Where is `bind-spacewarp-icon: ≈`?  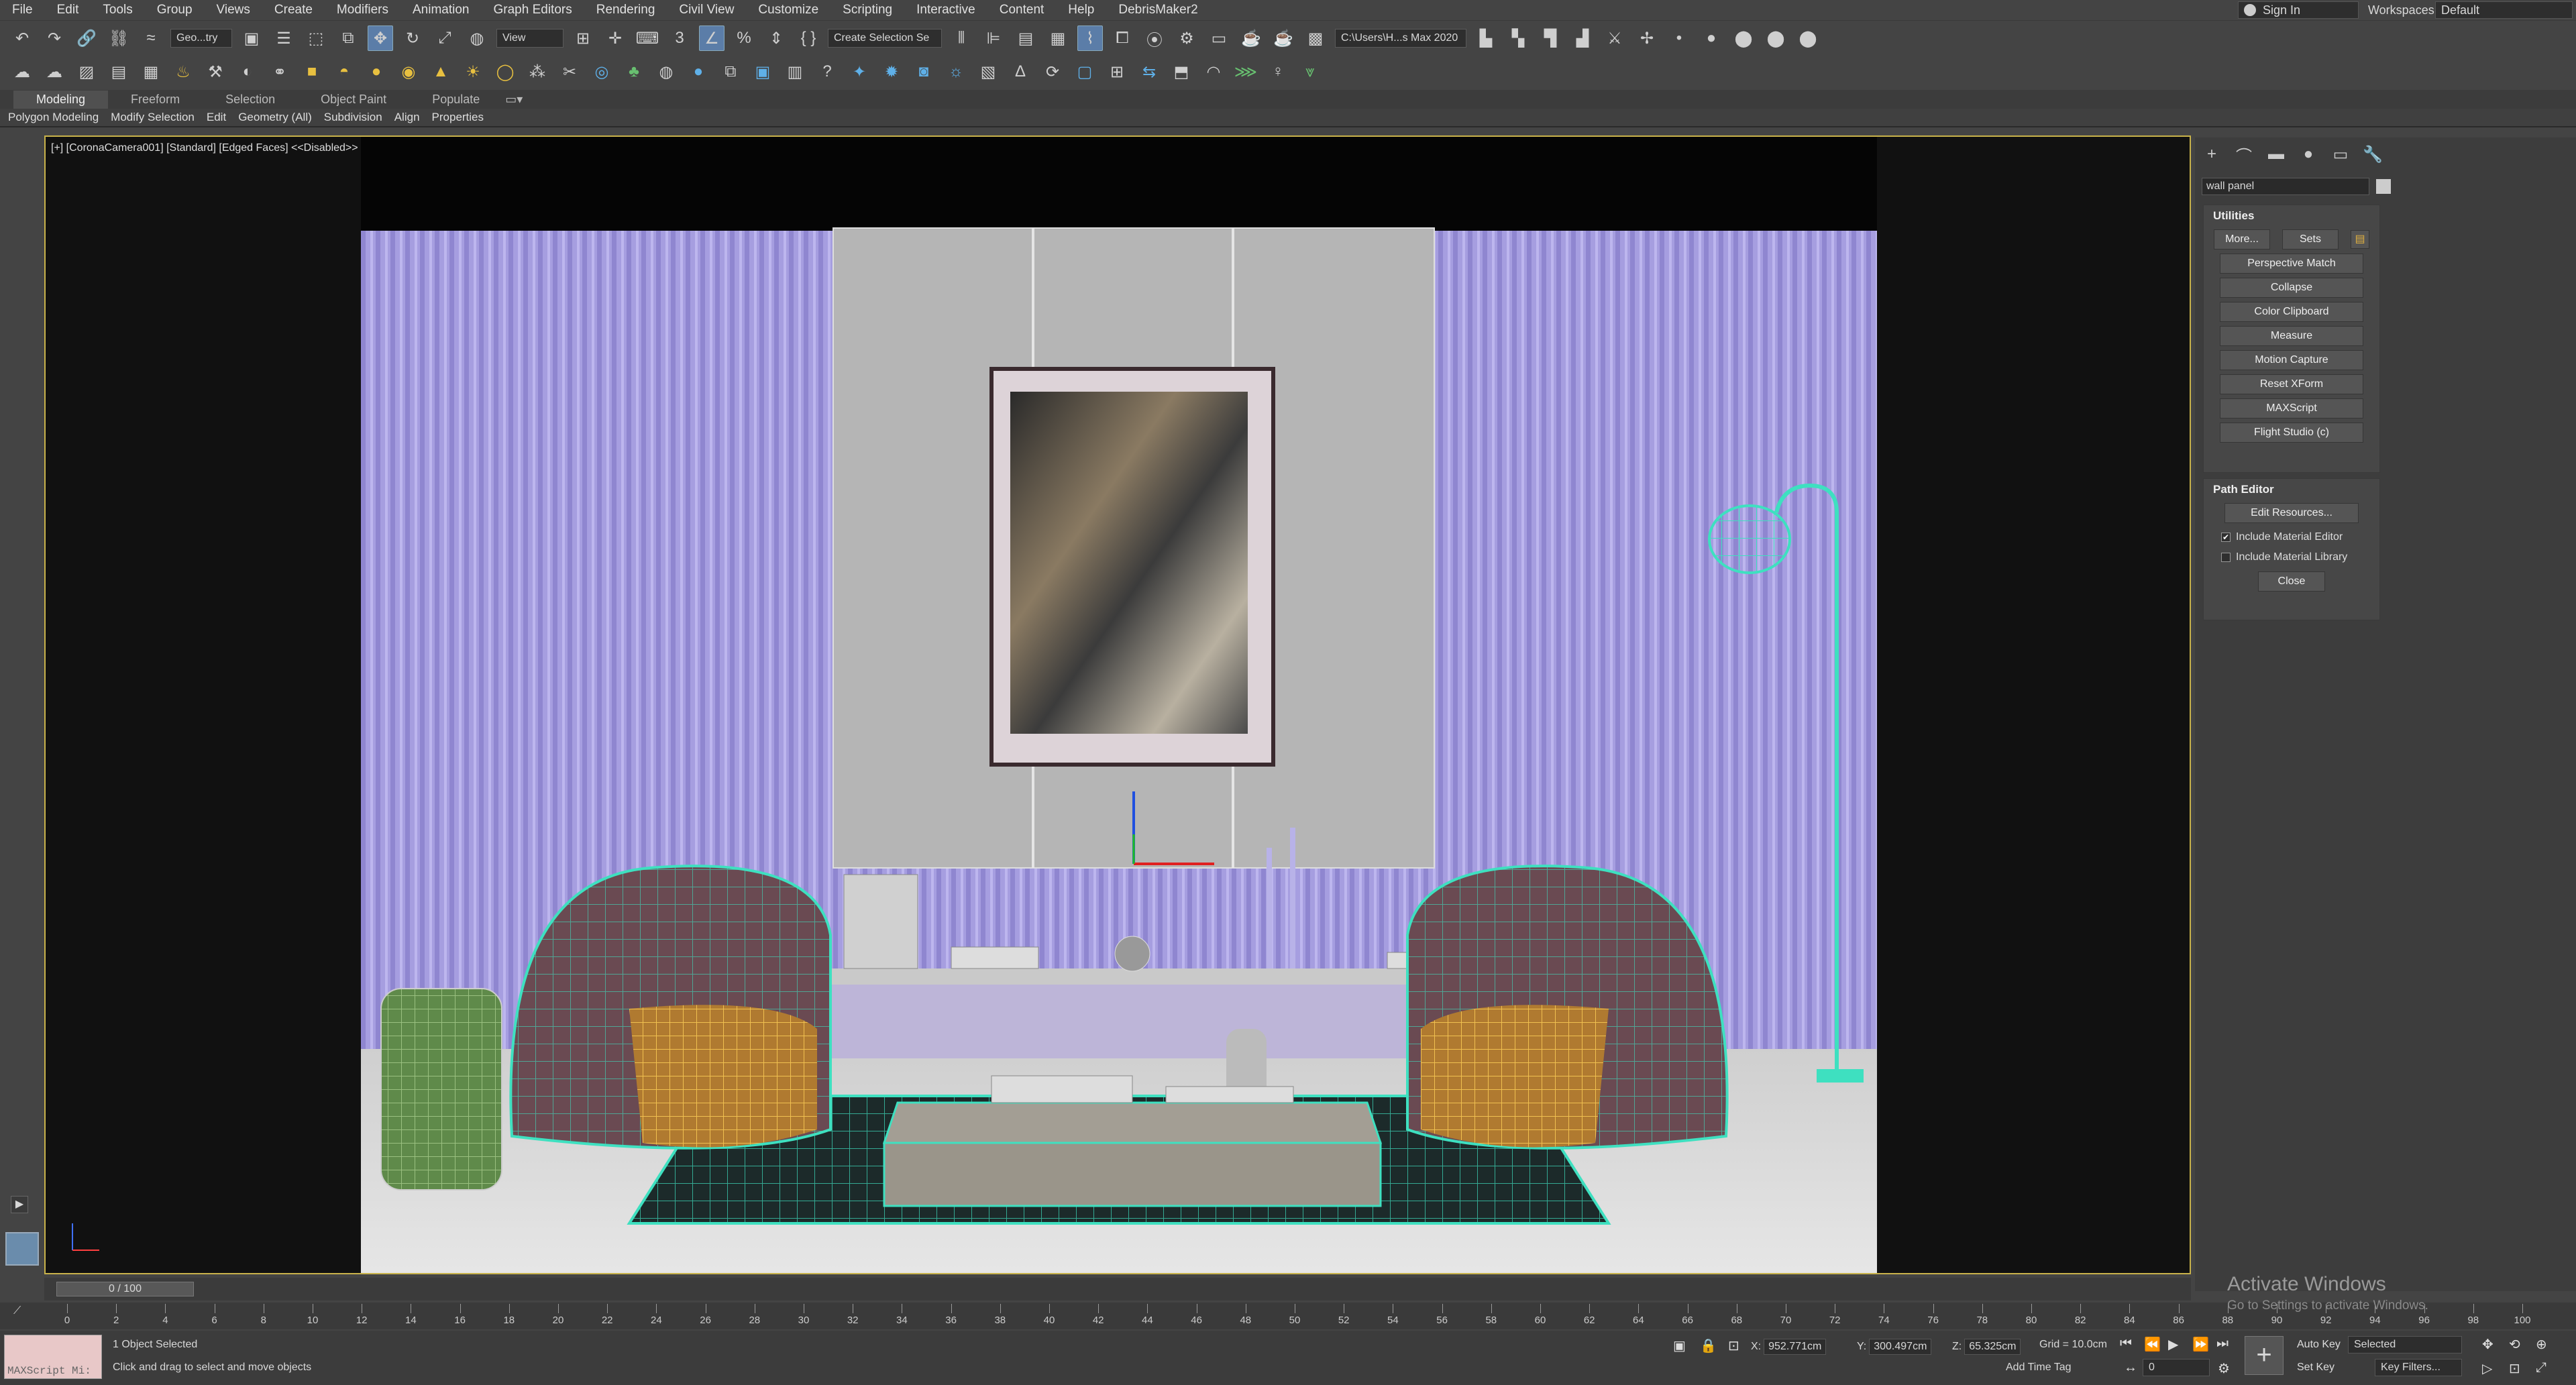
bind-spacewarp-icon: ≈ is located at coordinates (151, 38).